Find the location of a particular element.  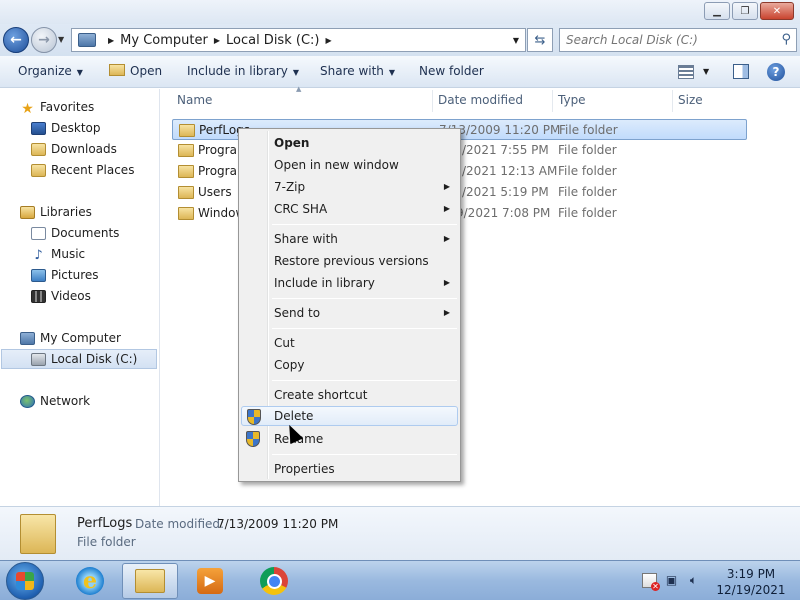

system-clock: 3:19 PM 12/19/2021 is located at coordinates (751, 582).